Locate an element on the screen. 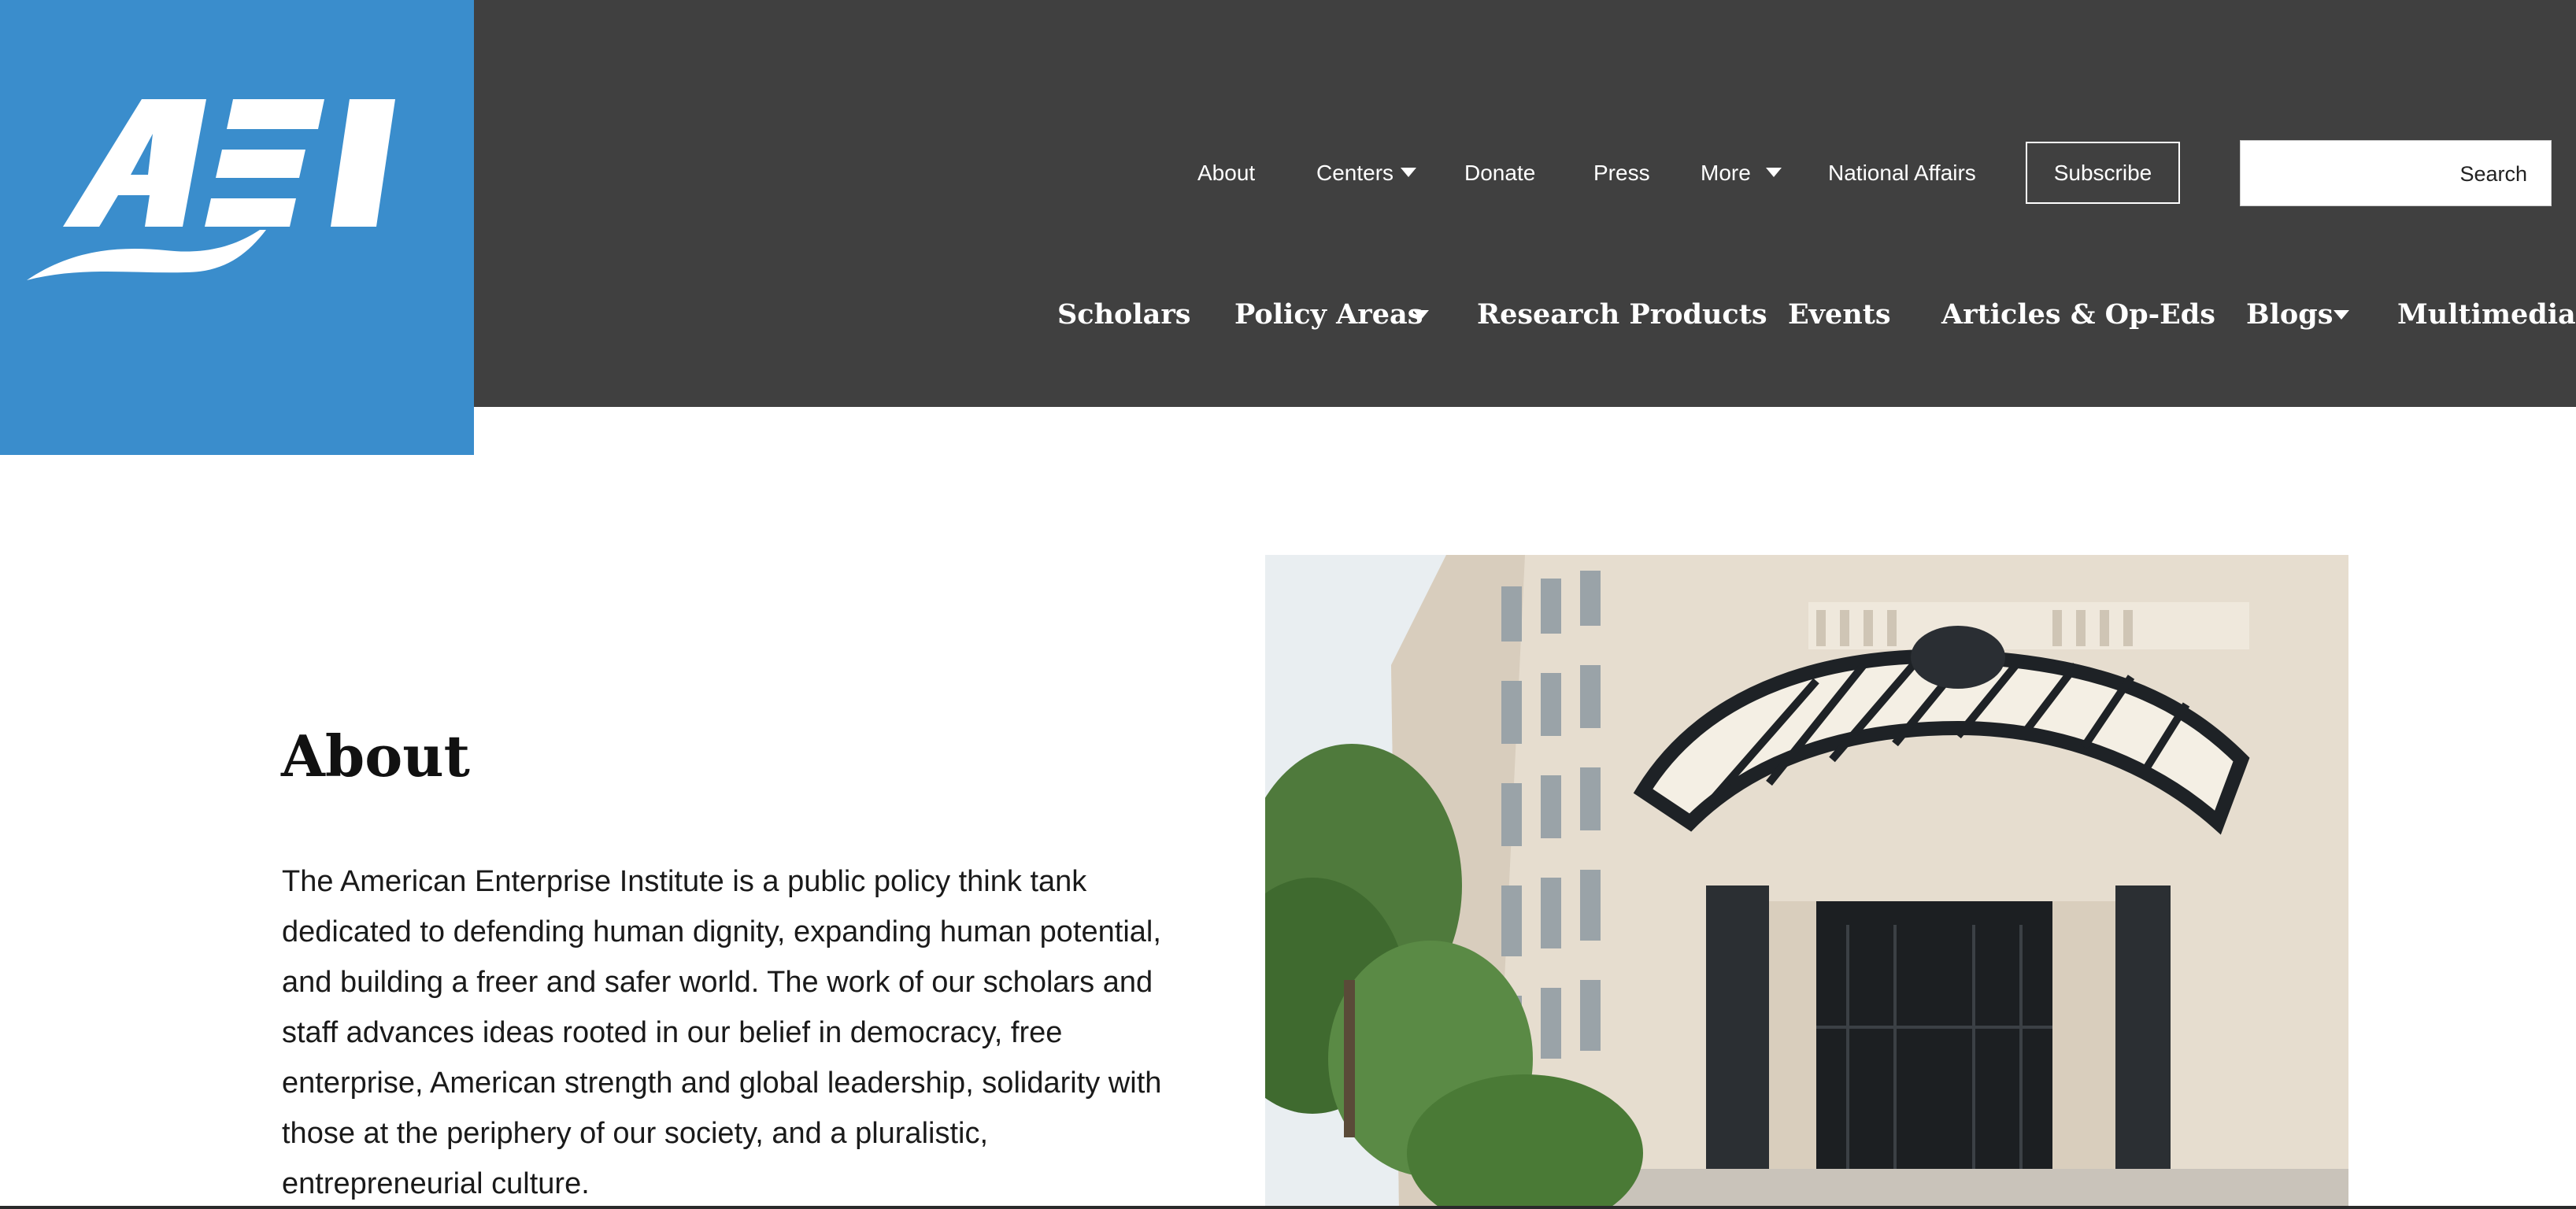 Image resolution: width=2576 pixels, height=1209 pixels. centers-chevron-down-icon is located at coordinates (1408, 172).